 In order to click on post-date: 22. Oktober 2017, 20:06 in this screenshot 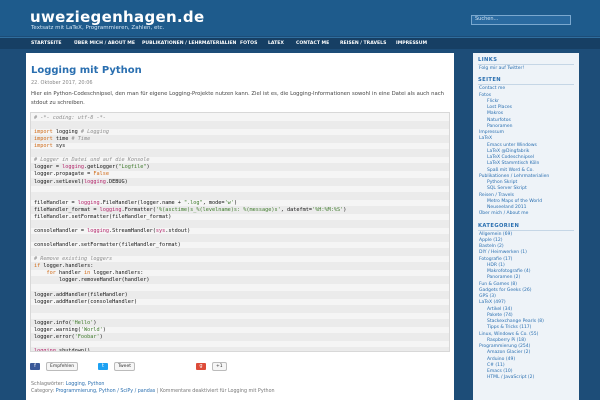, I will do `click(62, 83)`.